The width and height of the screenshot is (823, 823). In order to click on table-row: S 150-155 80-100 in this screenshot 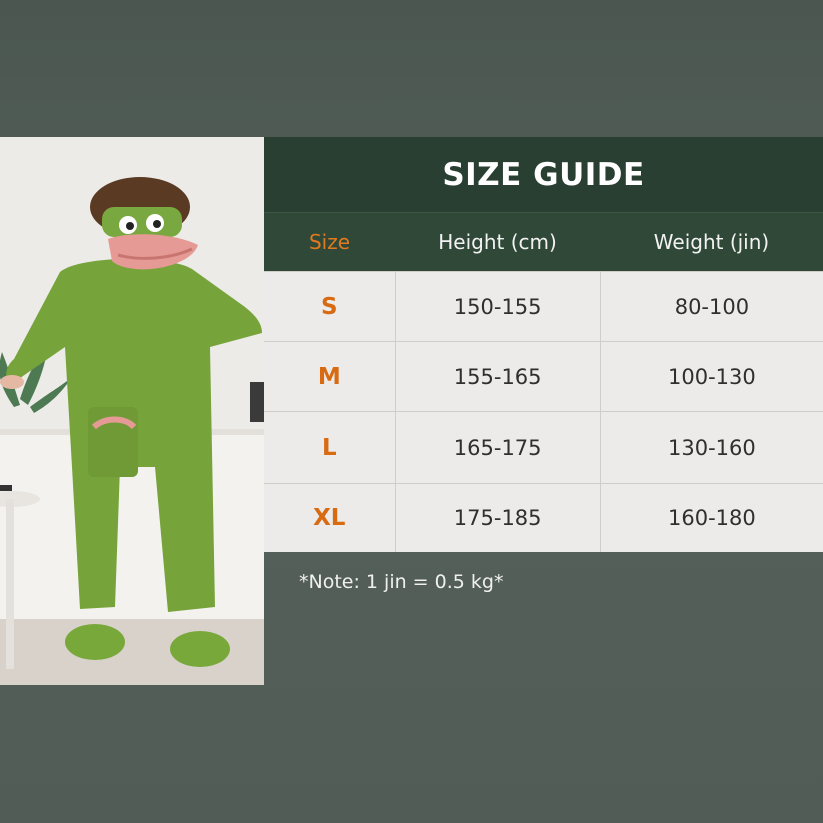, I will do `click(543, 306)`.